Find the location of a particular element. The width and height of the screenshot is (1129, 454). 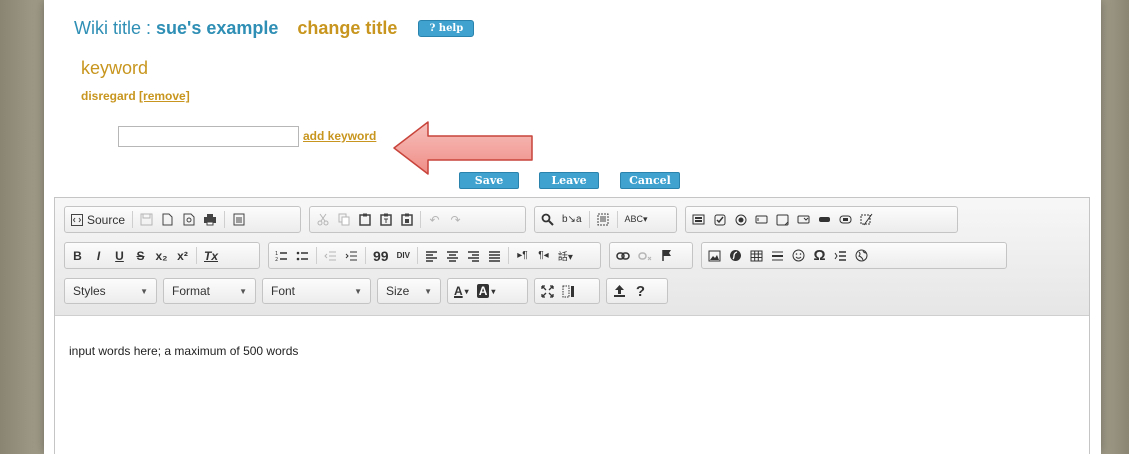

paste-button is located at coordinates (364, 219).